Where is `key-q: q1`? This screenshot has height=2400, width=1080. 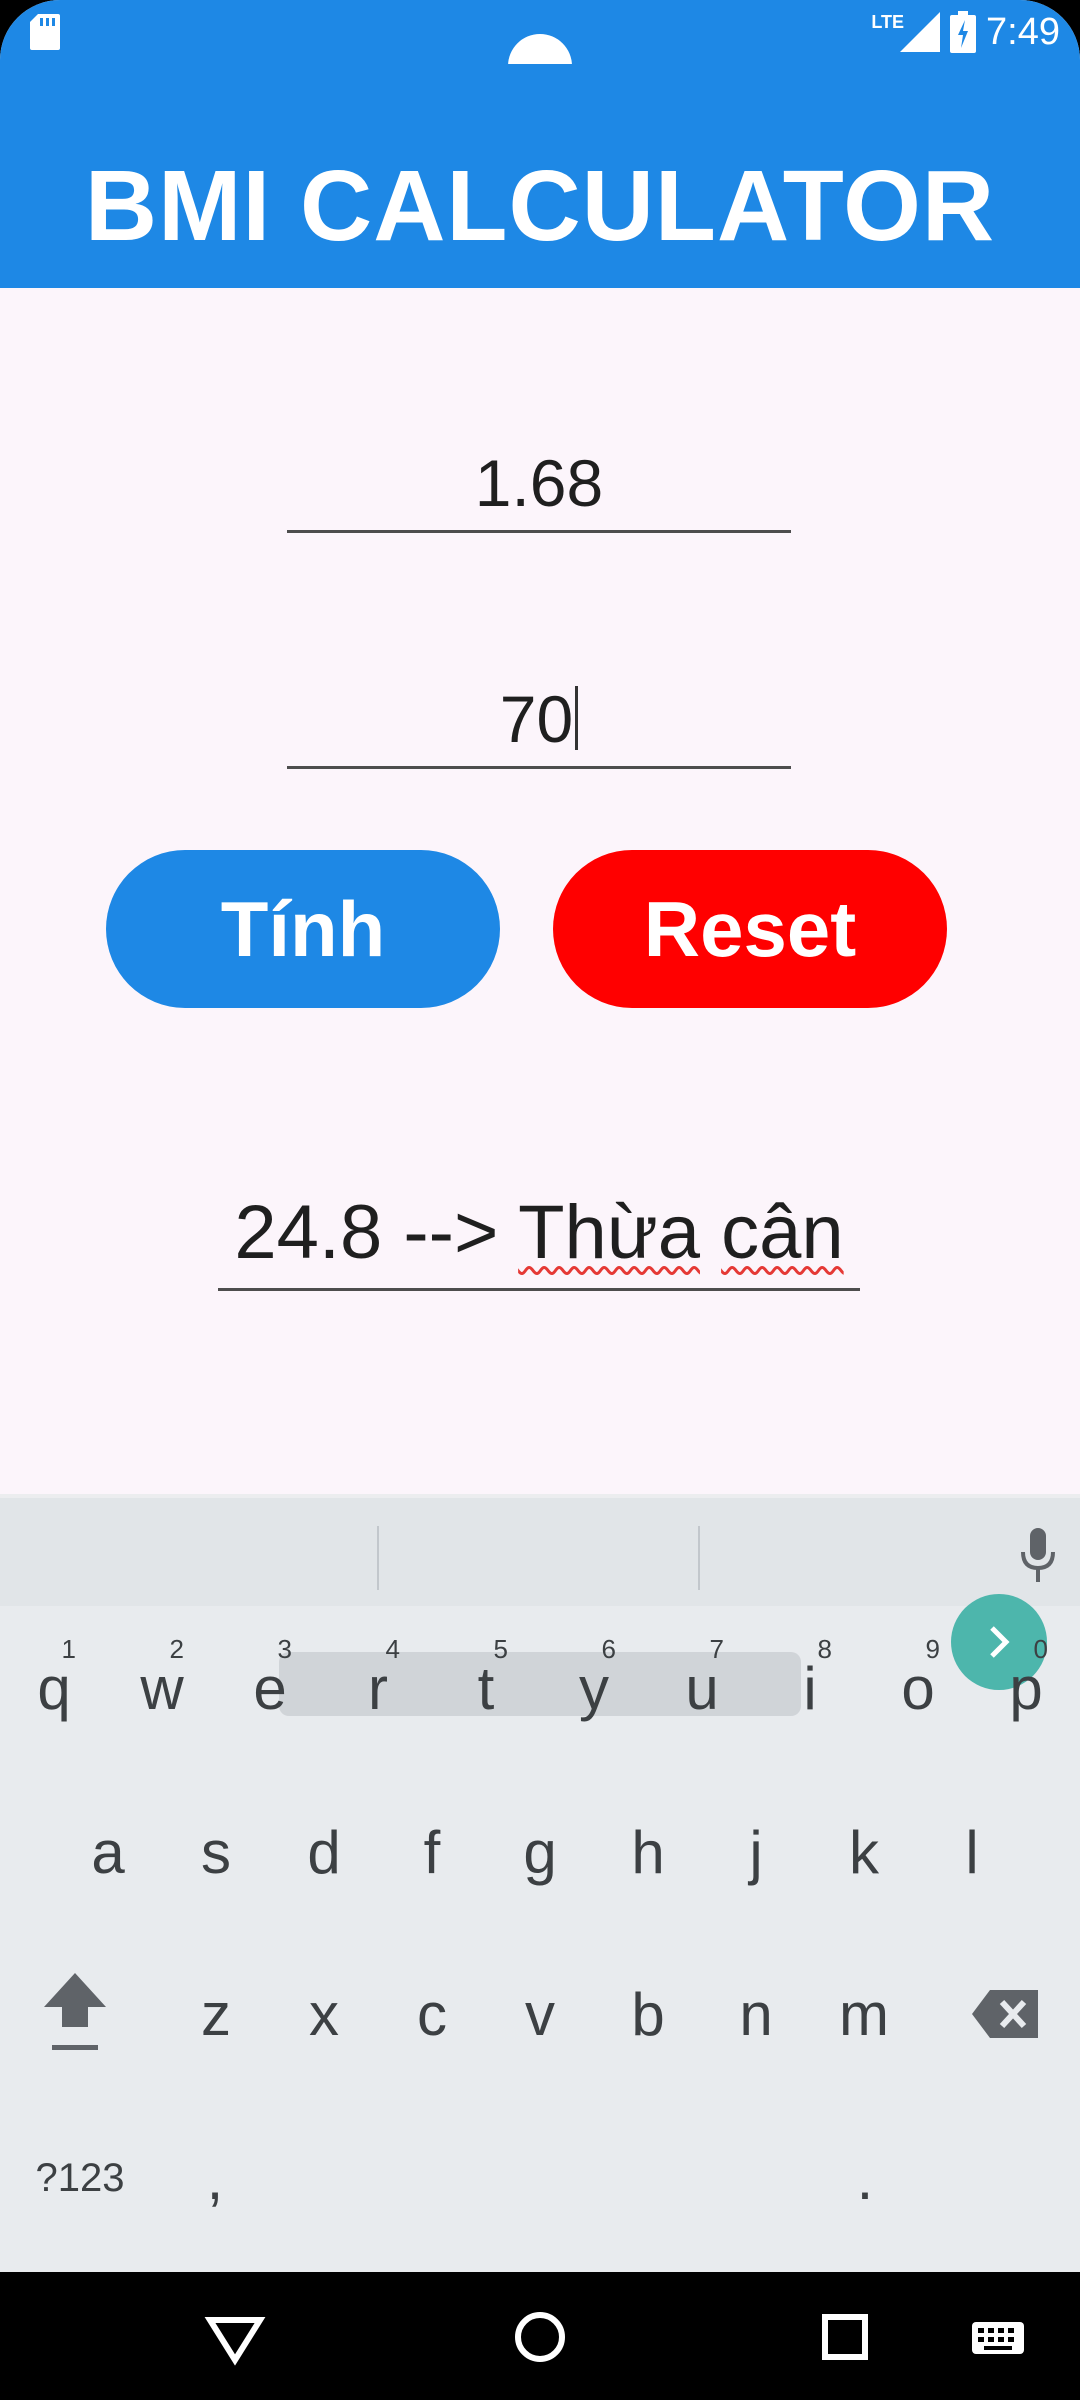
key-q: q1 is located at coordinates (54, 1688).